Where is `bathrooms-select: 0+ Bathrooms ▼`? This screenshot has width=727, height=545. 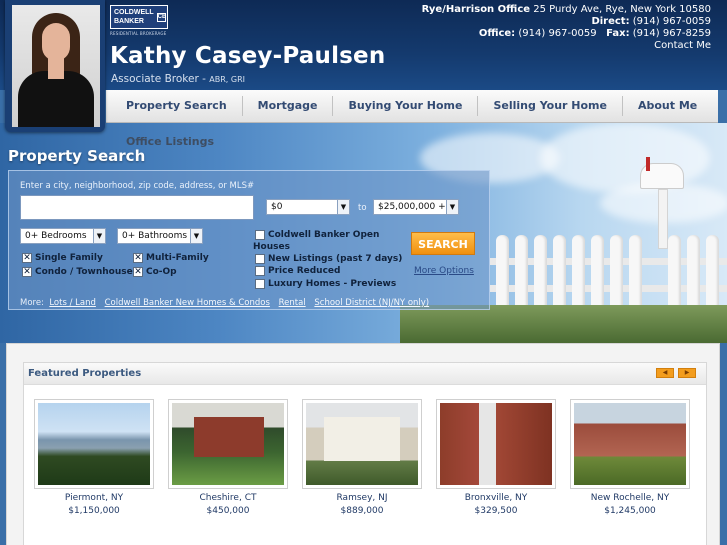
bathrooms-select: 0+ Bathrooms ▼ is located at coordinates (160, 236).